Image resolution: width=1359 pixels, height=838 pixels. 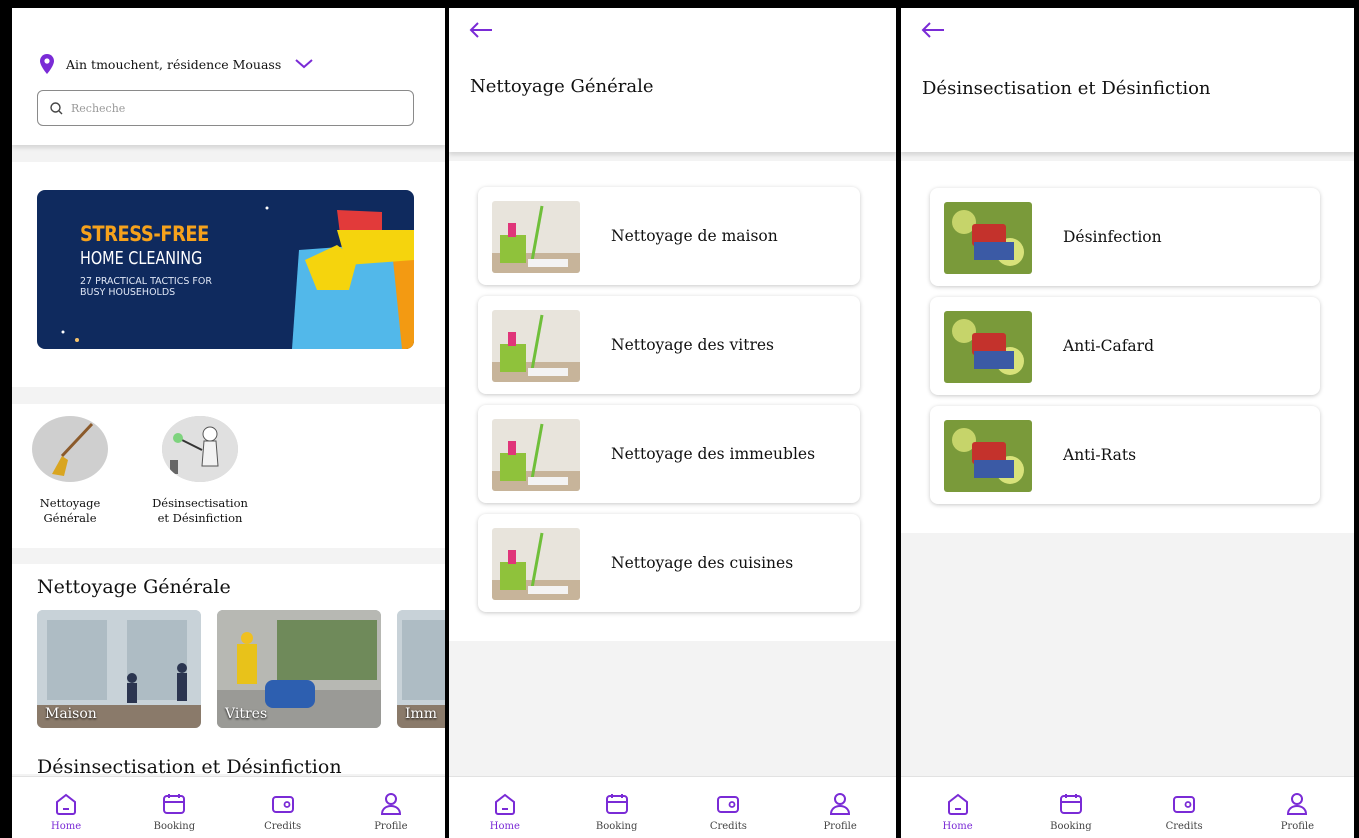 I want to click on search-box, so click(x=225, y=108).